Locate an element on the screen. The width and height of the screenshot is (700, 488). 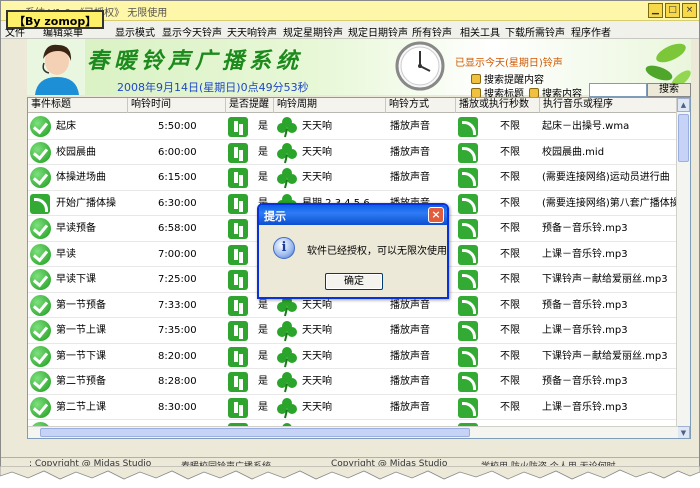
operator-avatar is located at coordinates (56, 67).